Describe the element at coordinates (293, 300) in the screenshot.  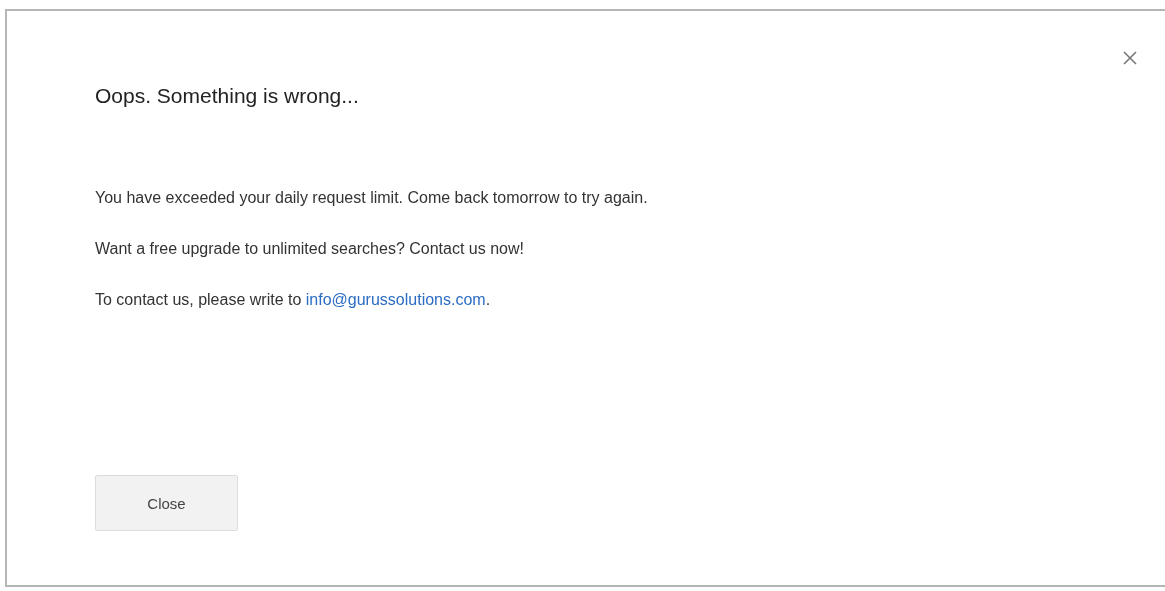
I see `message-text: To contact us, please write to info@gurussolutions.com.` at that location.